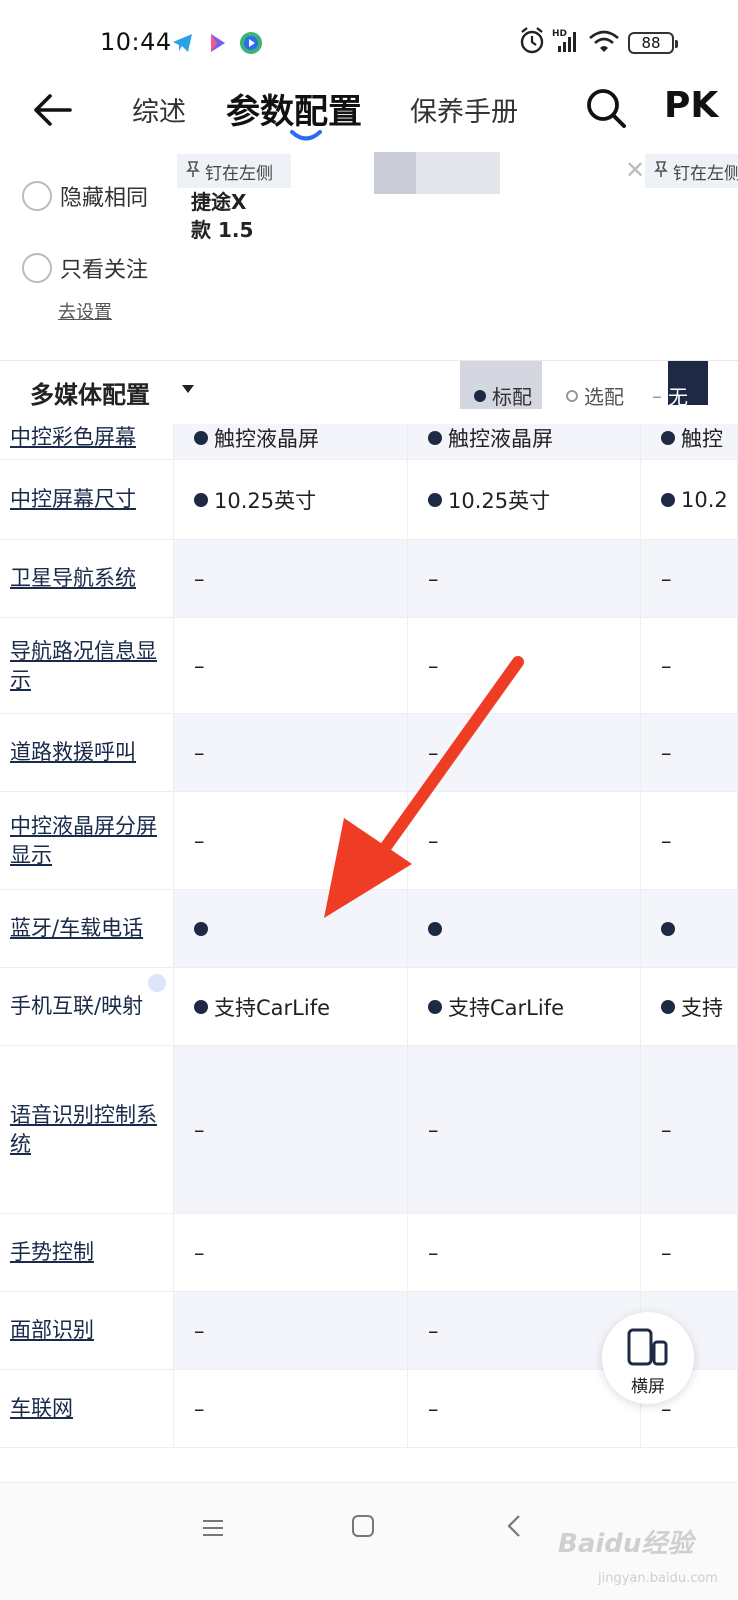 The height and width of the screenshot is (1600, 738). What do you see at coordinates (265, 500) in the screenshot?
I see `cell-value: 10.25英寸` at bounding box center [265, 500].